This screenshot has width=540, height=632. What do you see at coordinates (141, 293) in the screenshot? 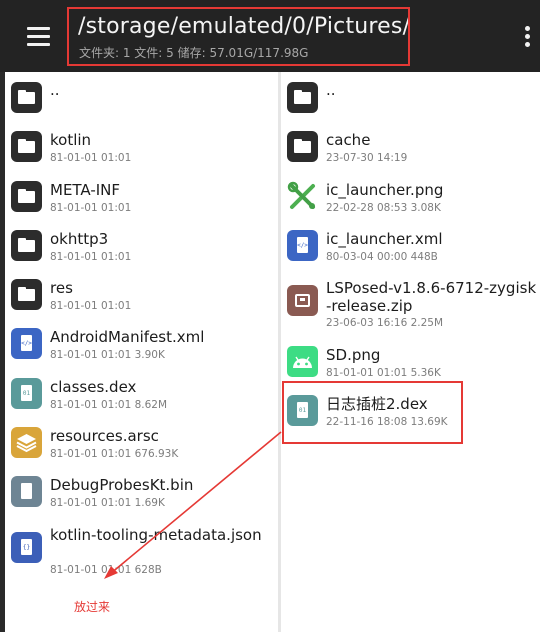
I see `file-list-item: res 81-01-01 01:01` at bounding box center [141, 293].